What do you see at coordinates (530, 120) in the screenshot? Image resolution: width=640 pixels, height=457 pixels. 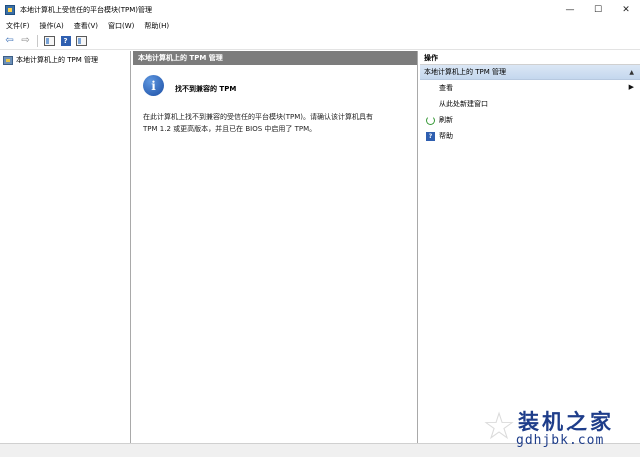 I see `action-refresh: 刷新` at bounding box center [530, 120].